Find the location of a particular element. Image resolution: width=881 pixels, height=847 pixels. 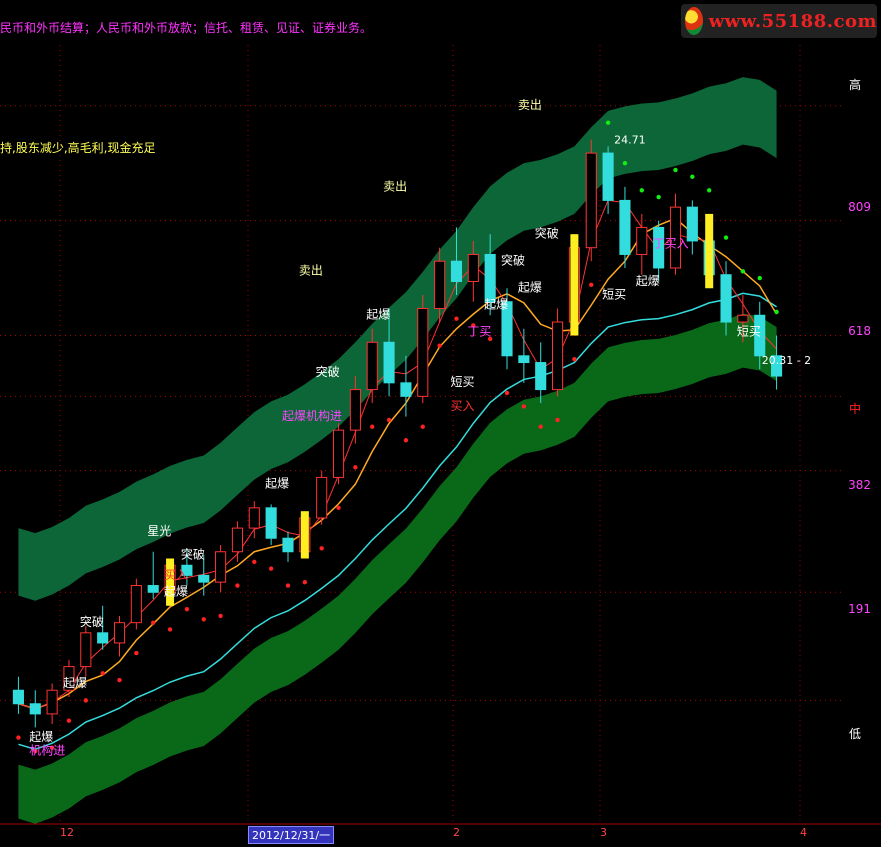

last-price-label: 20.31 - 2 is located at coordinates (786, 360).